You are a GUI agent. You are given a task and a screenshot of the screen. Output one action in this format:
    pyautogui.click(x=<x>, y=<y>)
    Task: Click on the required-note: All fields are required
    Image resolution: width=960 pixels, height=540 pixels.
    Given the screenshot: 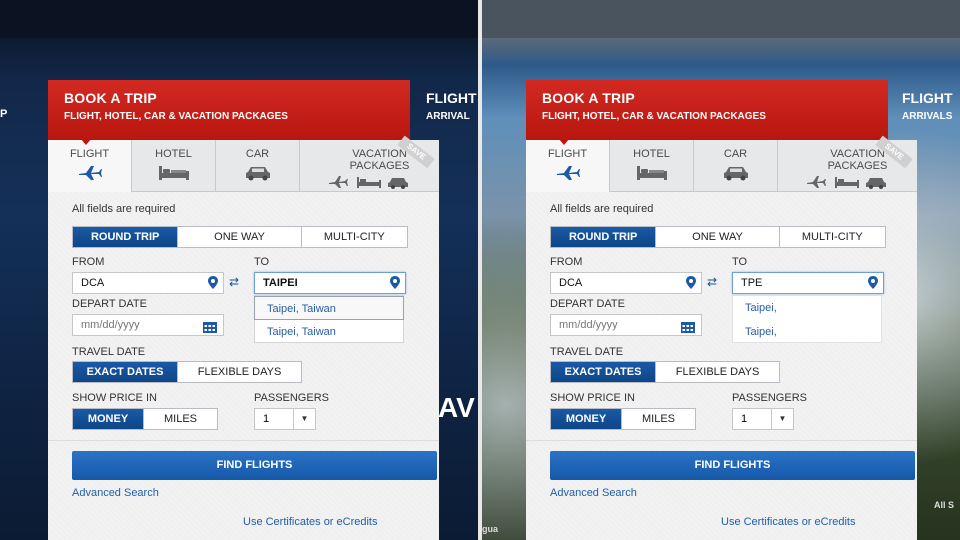 What is the action you would take?
    pyautogui.click(x=602, y=209)
    